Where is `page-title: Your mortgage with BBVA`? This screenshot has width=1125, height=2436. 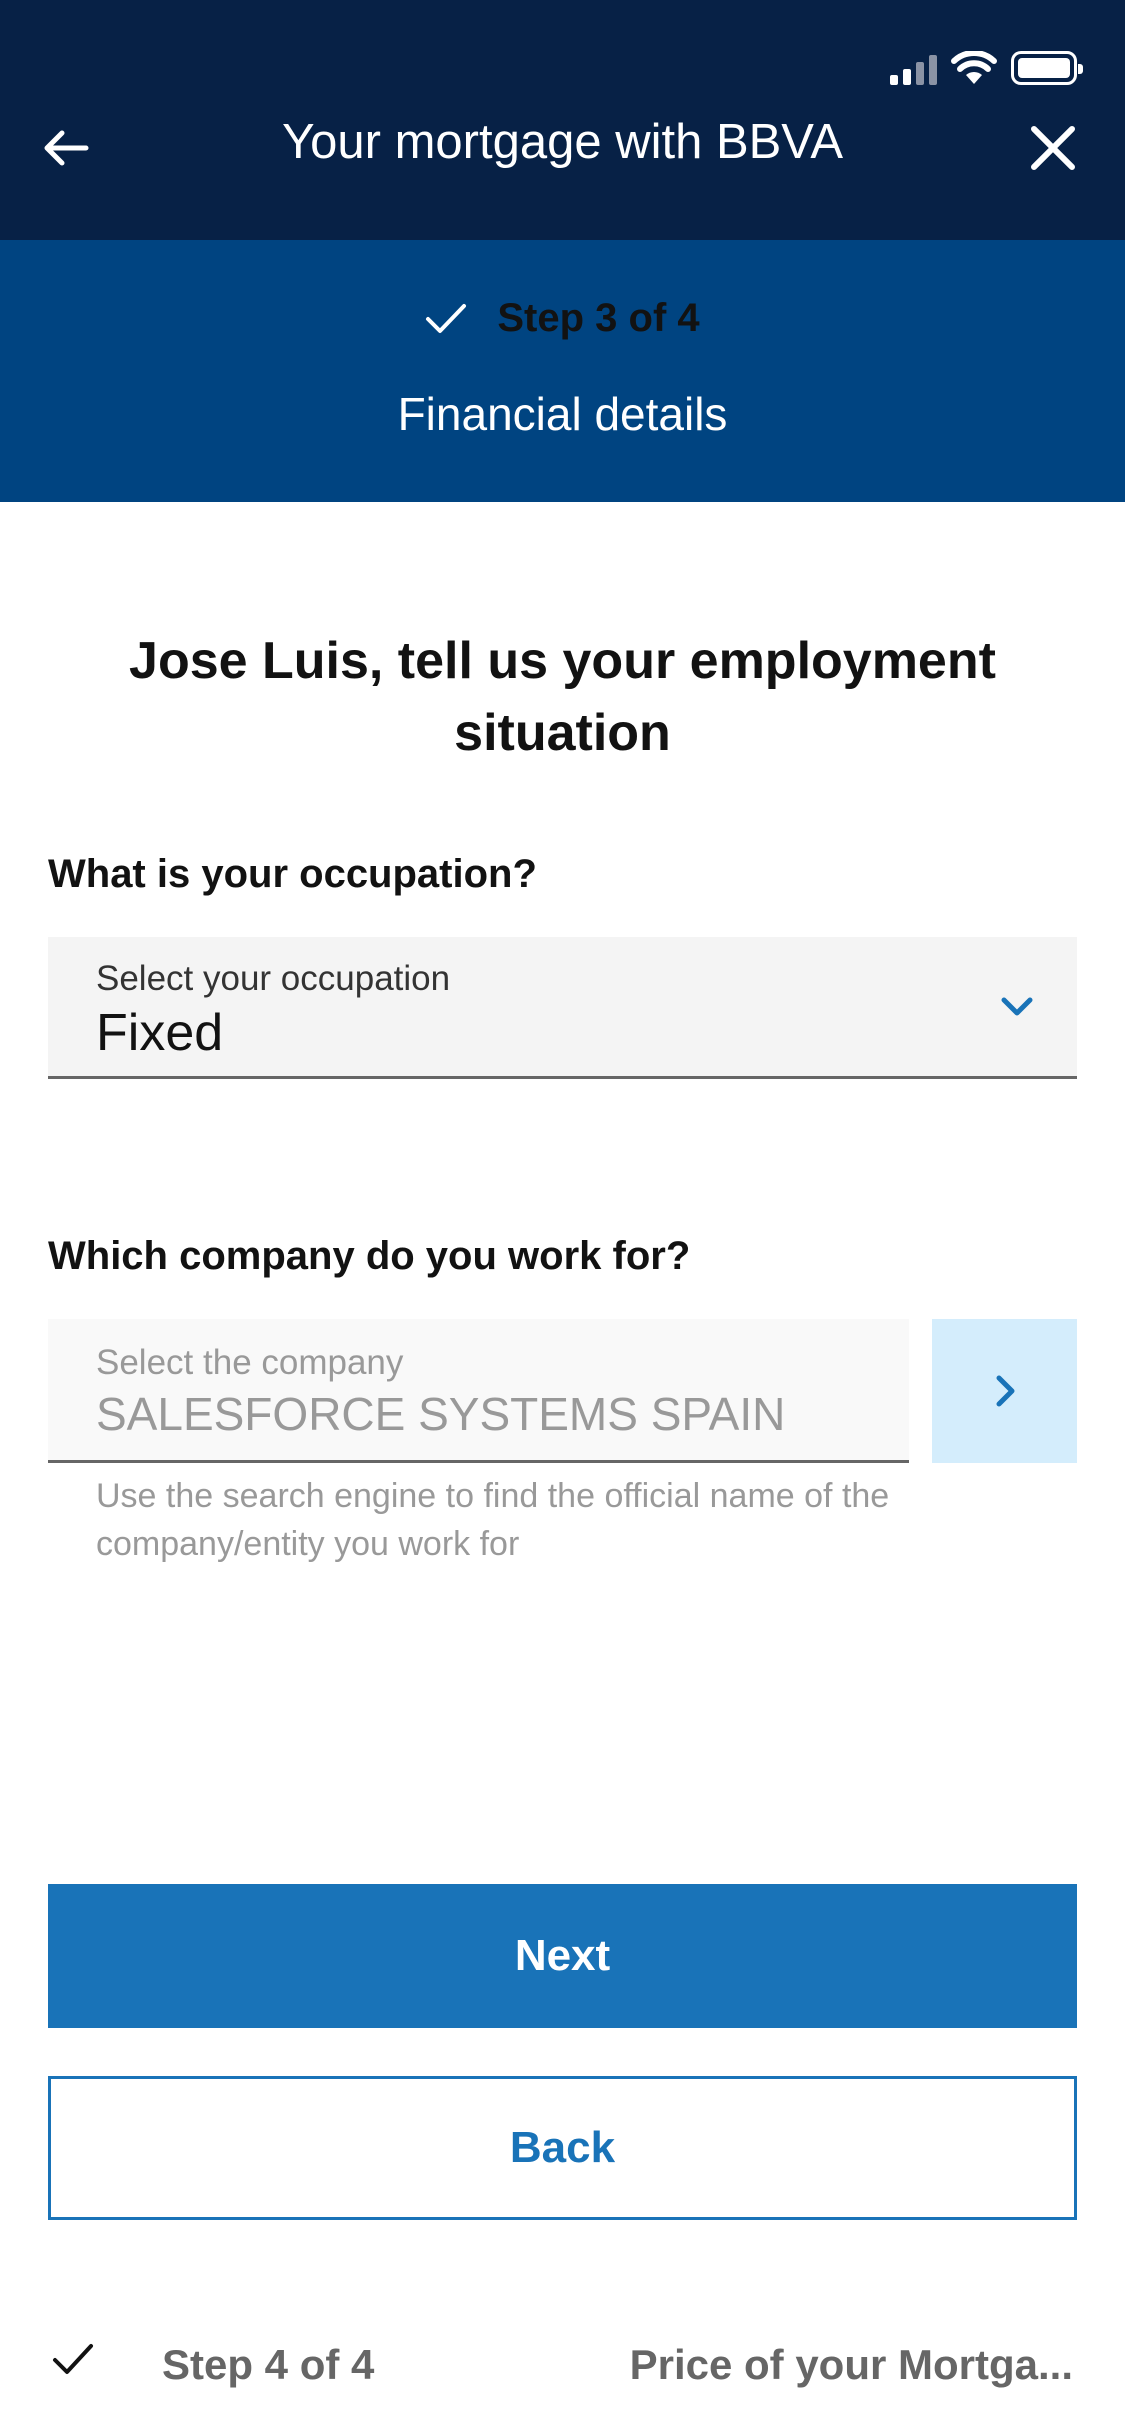
page-title: Your mortgage with BBVA is located at coordinates (562, 142).